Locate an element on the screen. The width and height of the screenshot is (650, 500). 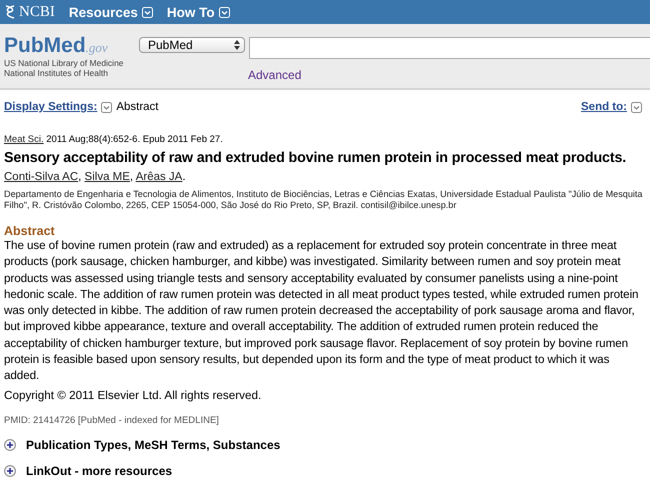
send-to-link: Send to: is located at coordinates (604, 107).